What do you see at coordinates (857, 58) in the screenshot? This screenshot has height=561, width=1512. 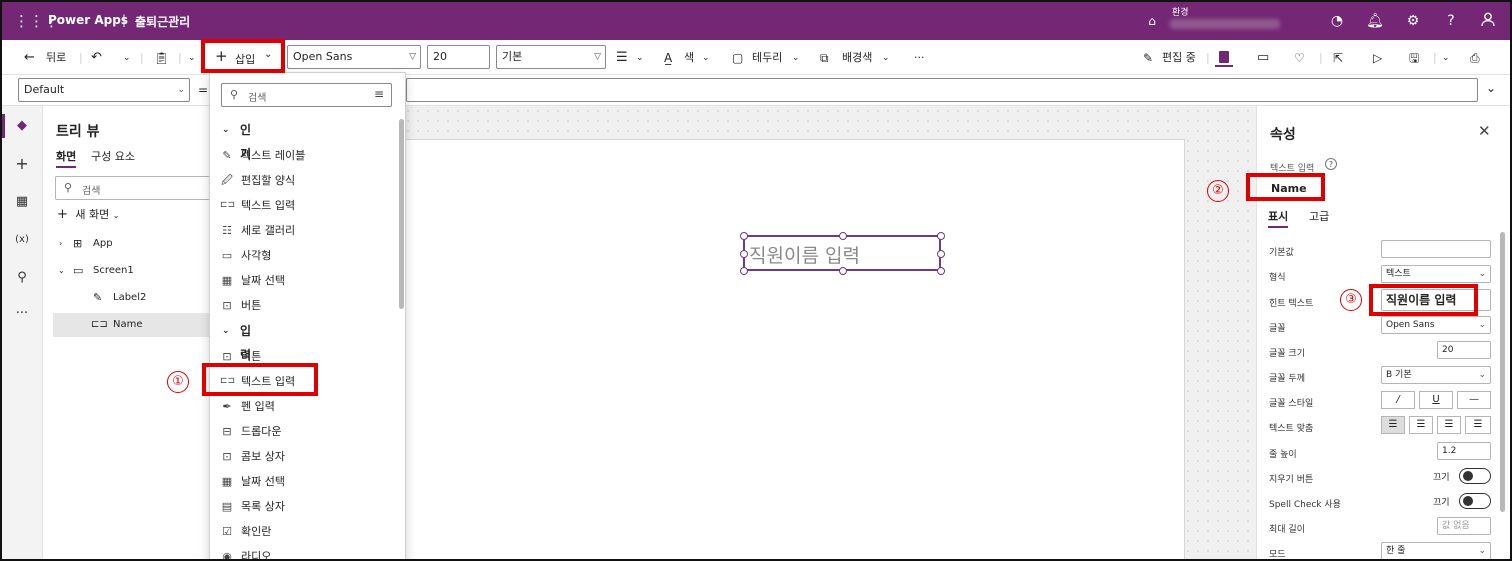 I see `fill-button: 배경색` at bounding box center [857, 58].